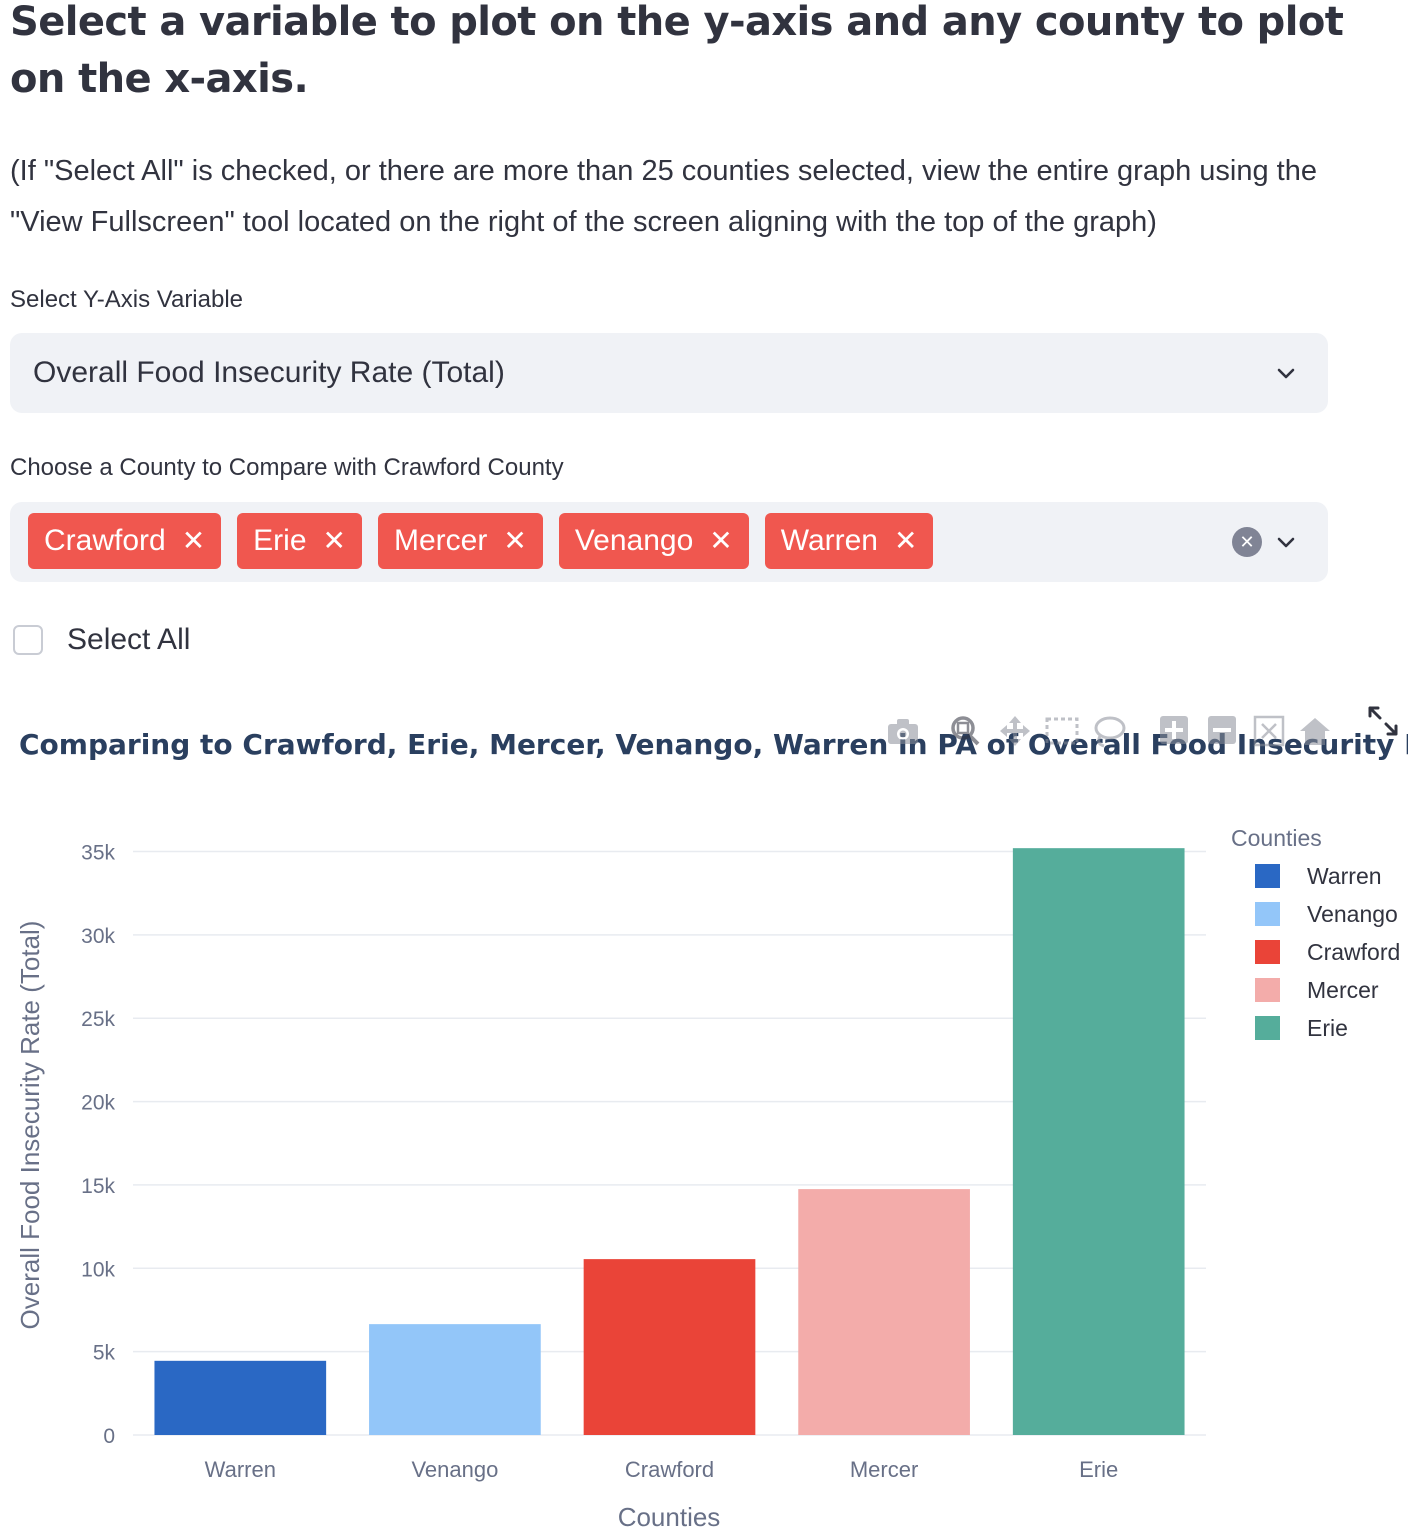 The width and height of the screenshot is (1408, 1536). Describe the element at coordinates (1247, 542) in the screenshot. I see `clear-all-icon: ✕` at that location.